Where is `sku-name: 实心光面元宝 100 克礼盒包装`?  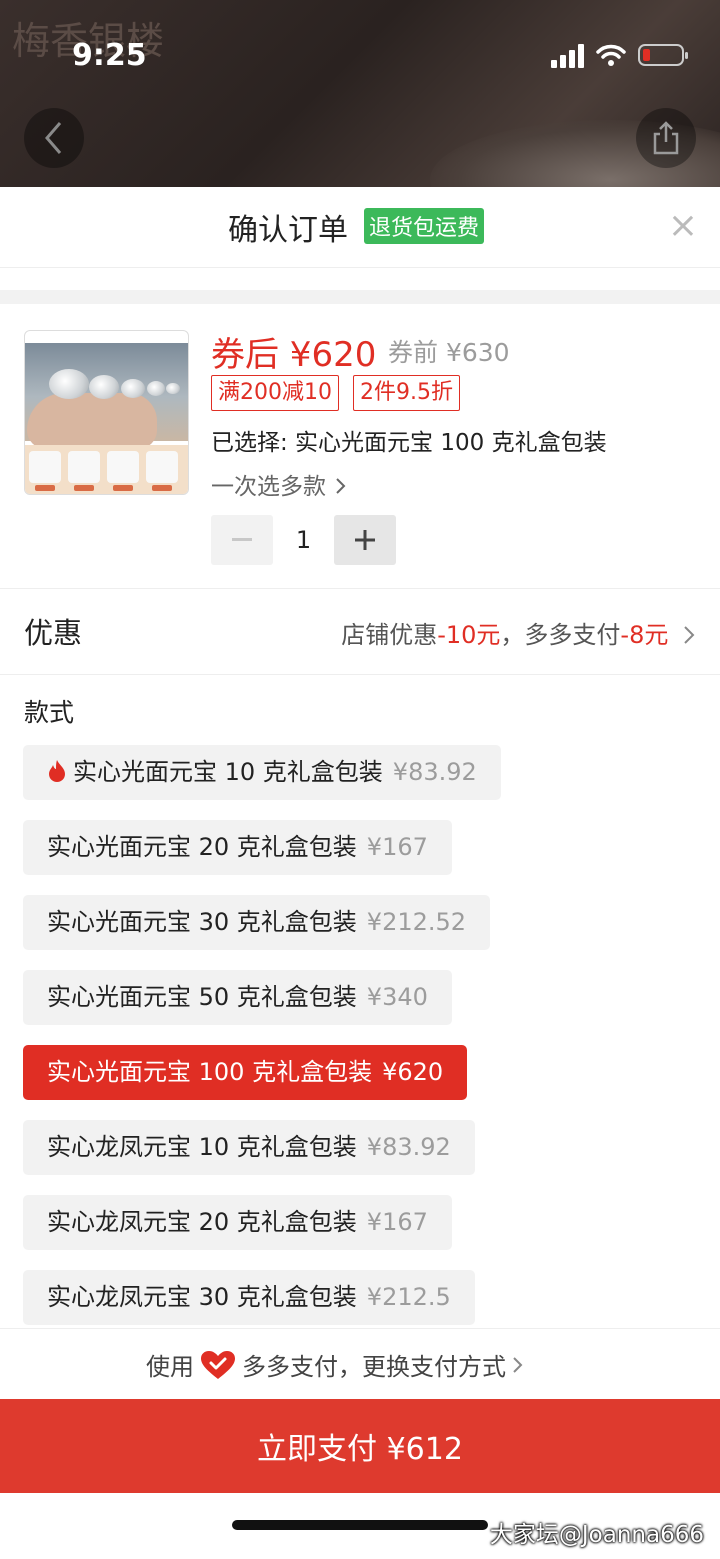
sku-name: 实心光面元宝 100 克礼盒包装 is located at coordinates (210, 1072).